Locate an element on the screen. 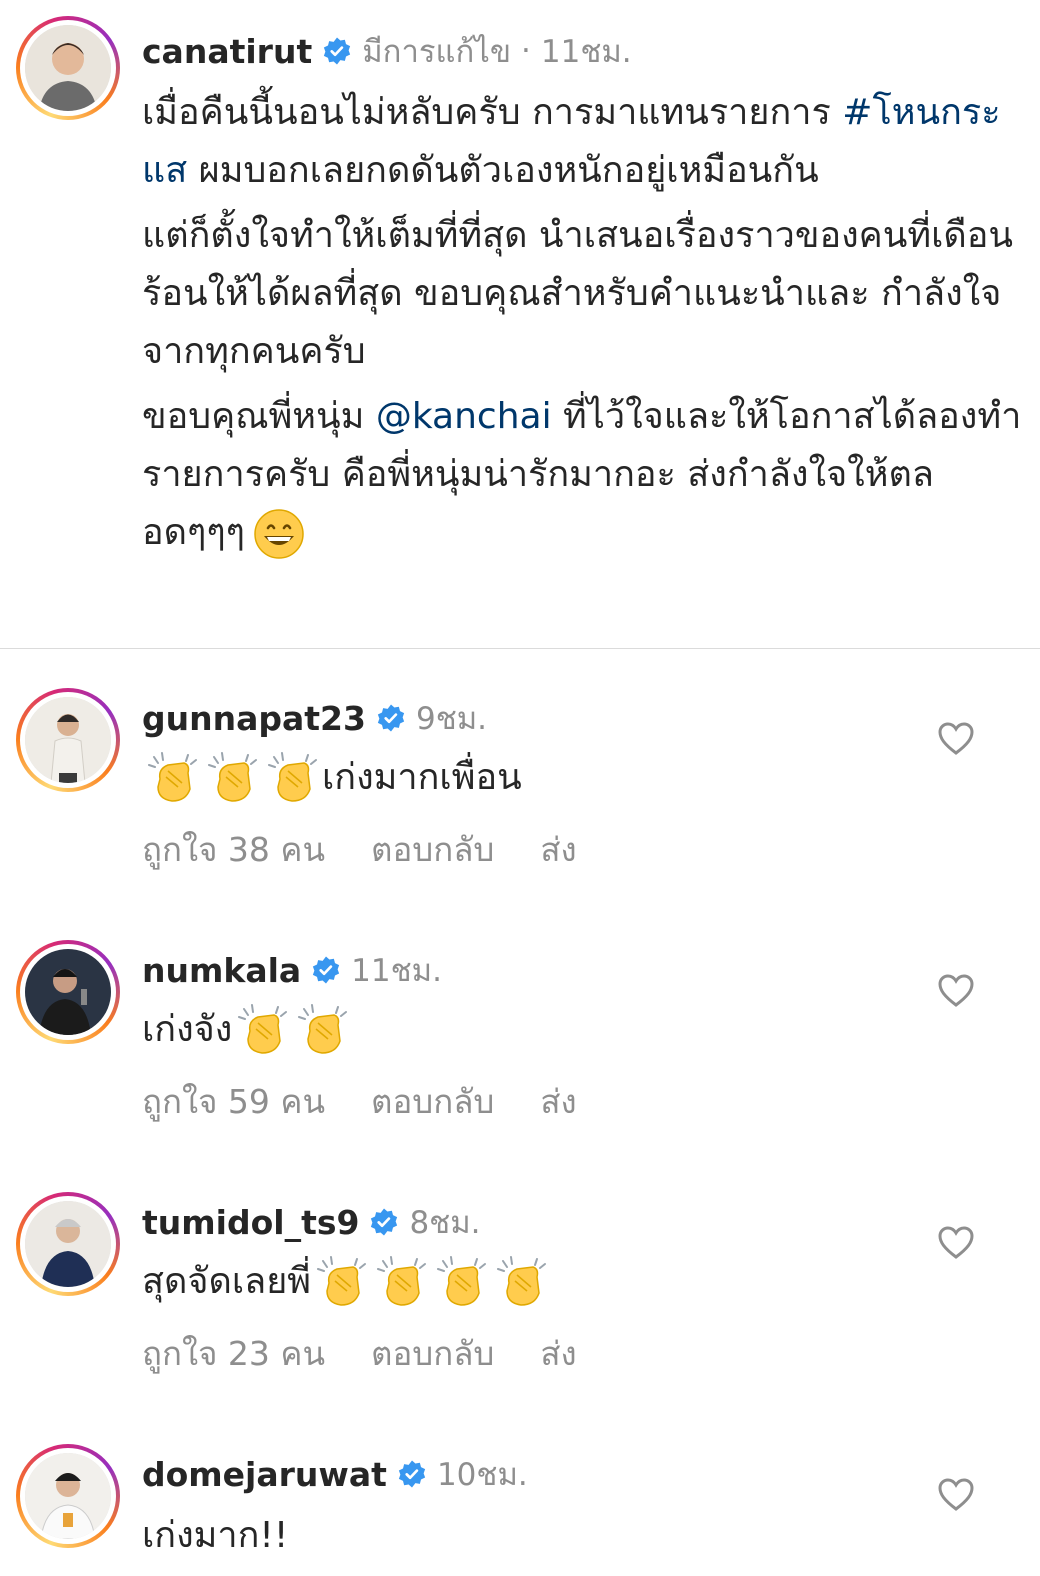  comment-time: 10ชม. is located at coordinates (482, 1475).